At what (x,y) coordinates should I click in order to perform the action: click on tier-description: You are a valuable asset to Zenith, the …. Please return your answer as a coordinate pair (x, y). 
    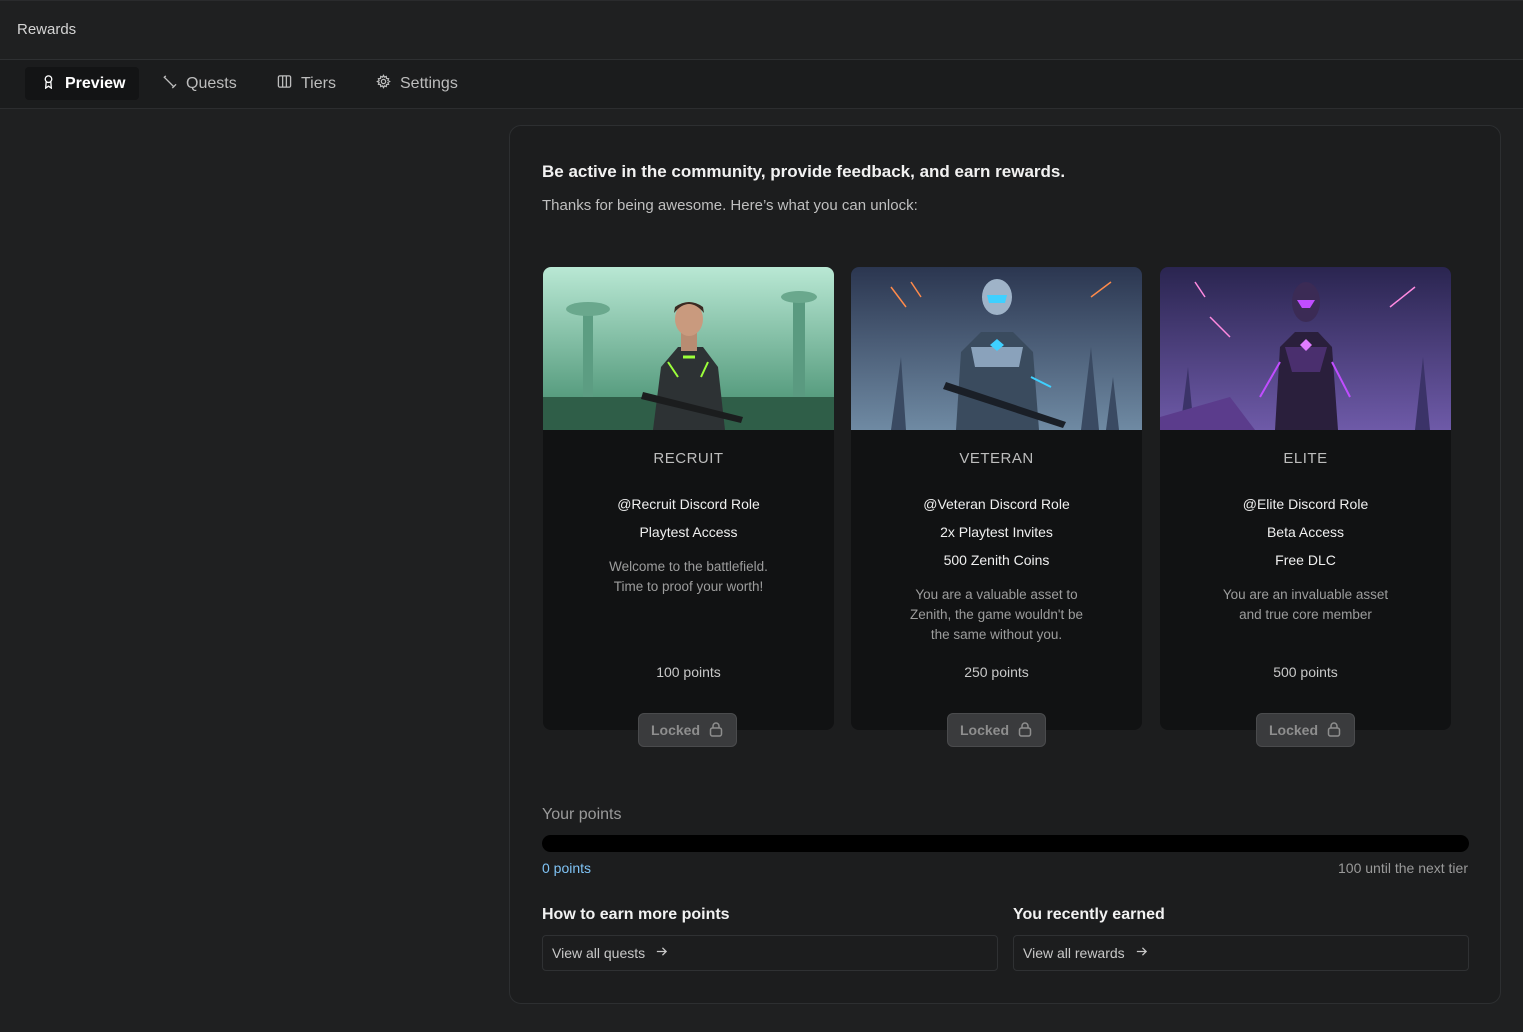
    Looking at the image, I should click on (996, 614).